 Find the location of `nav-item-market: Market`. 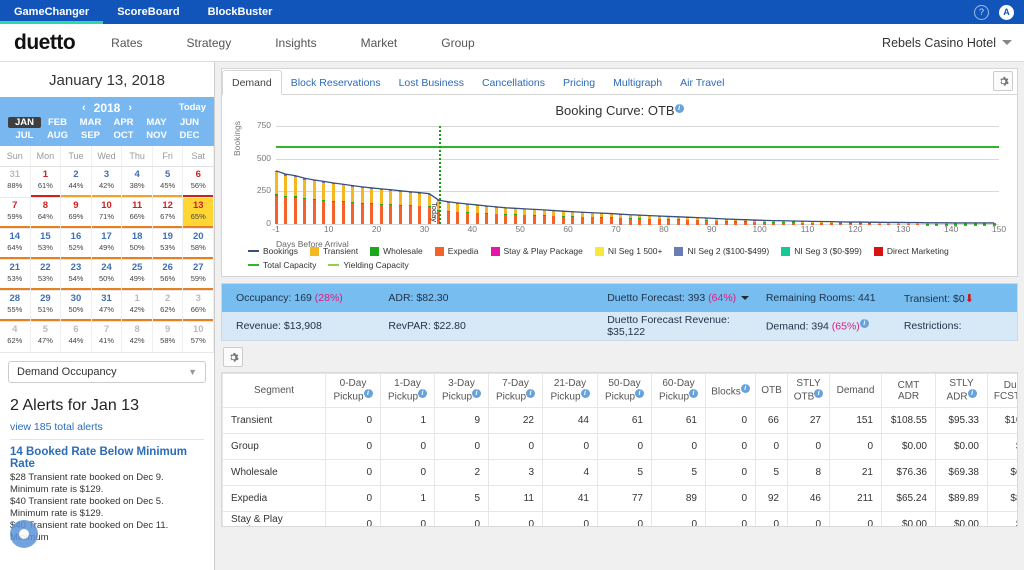

nav-item-market: Market is located at coordinates (379, 43).